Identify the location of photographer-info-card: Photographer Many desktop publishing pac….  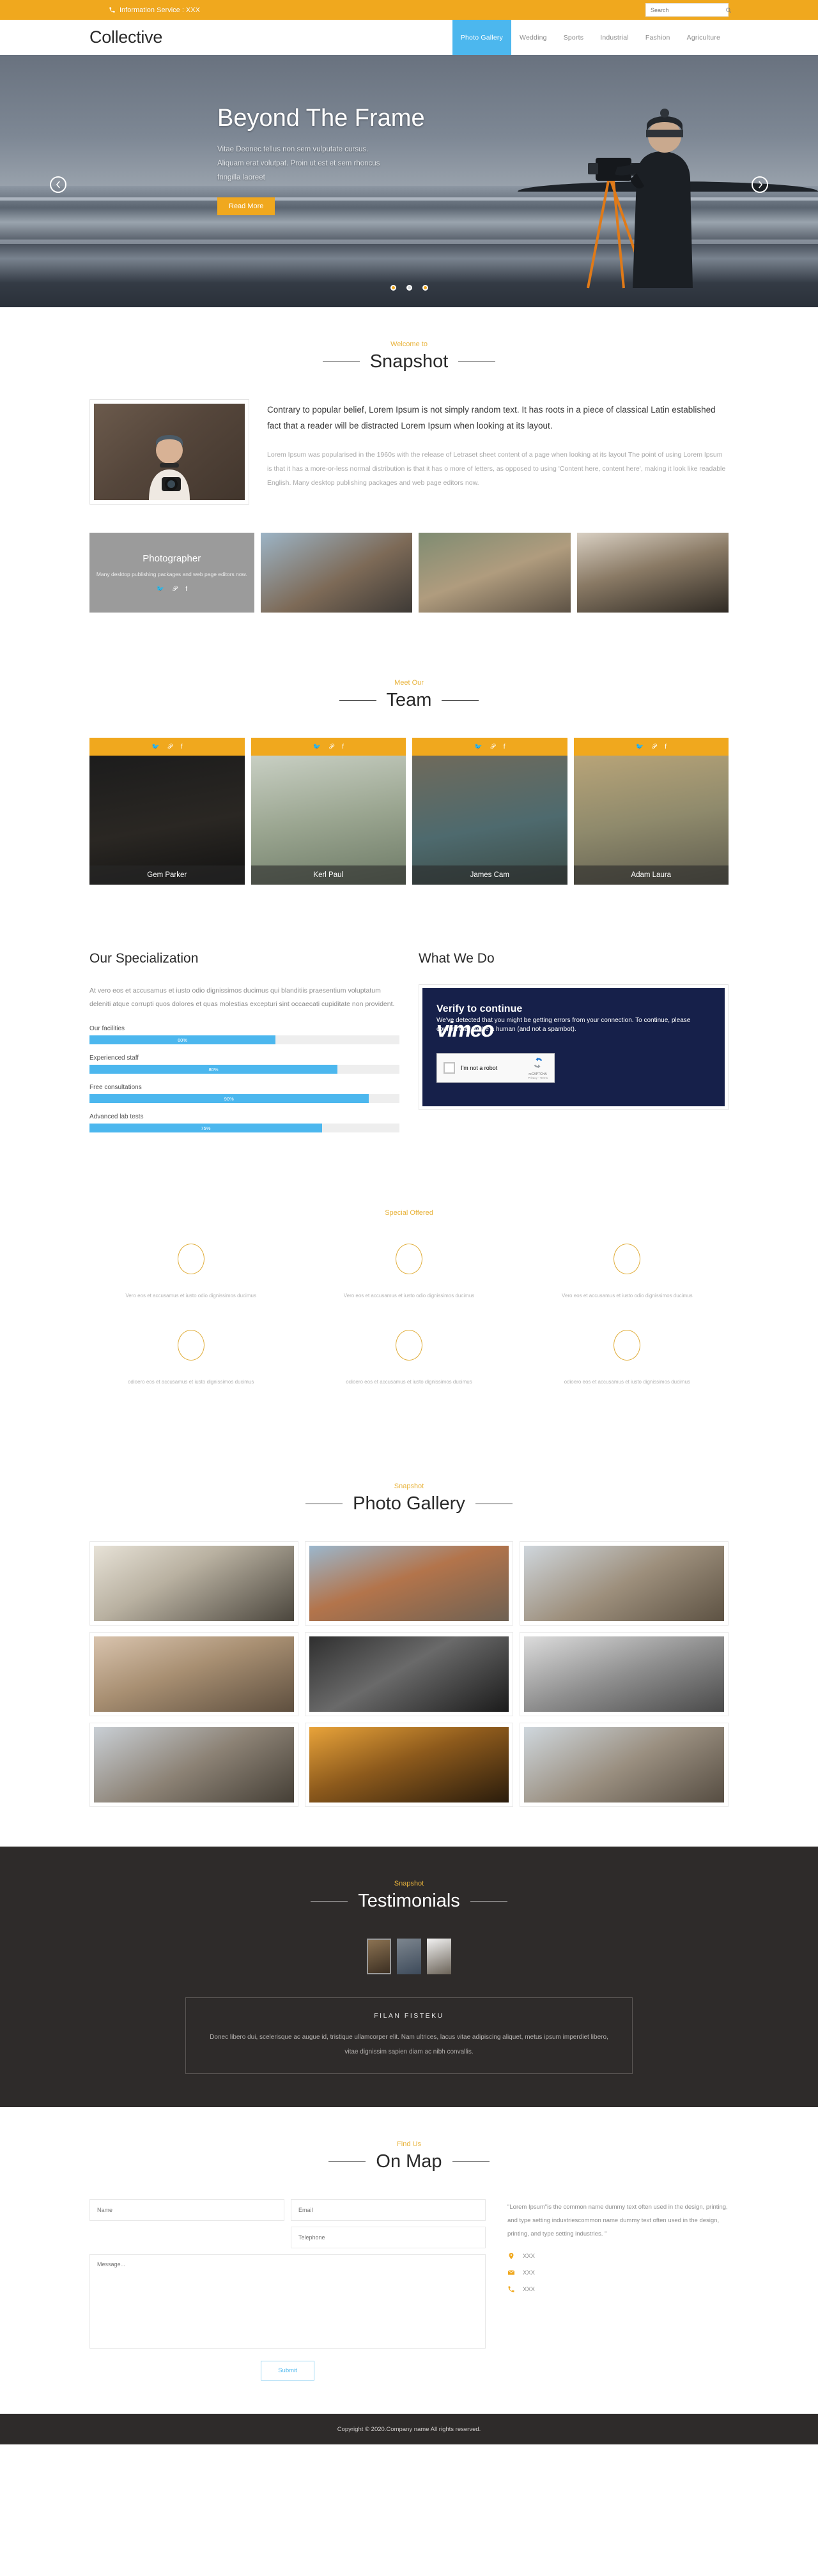
(172, 573).